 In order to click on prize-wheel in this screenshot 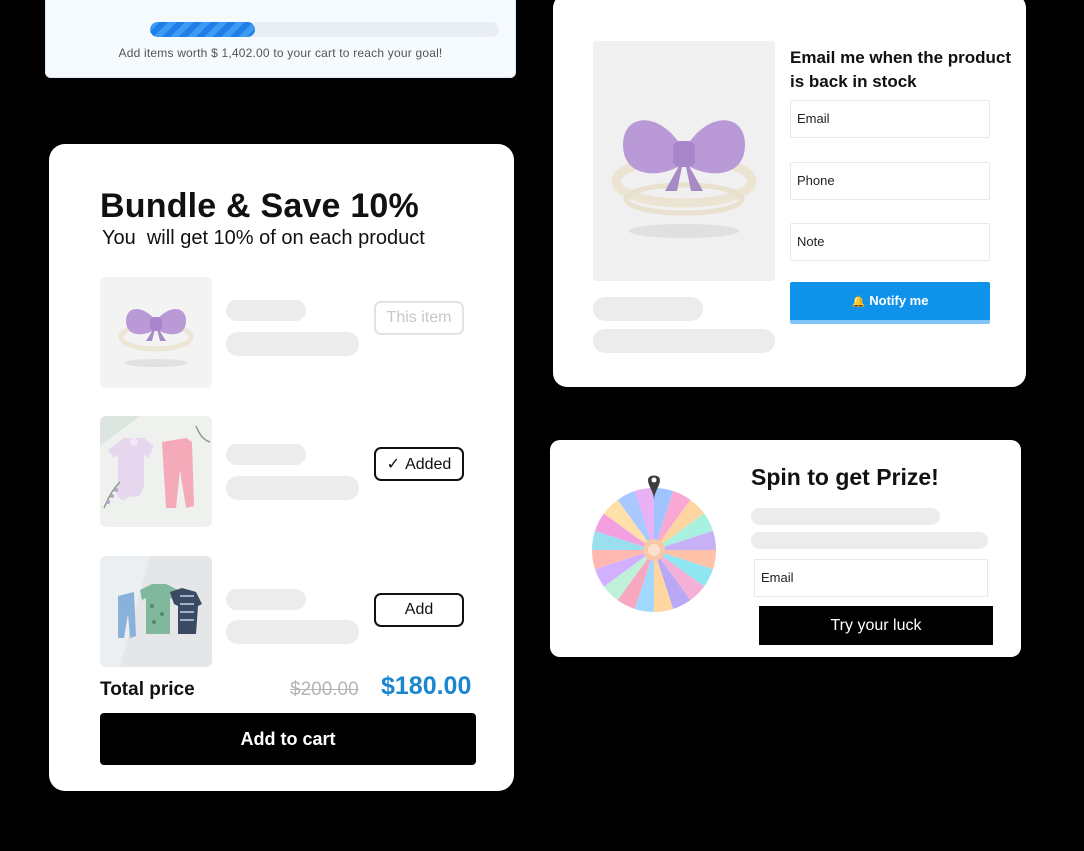, I will do `click(654, 542)`.